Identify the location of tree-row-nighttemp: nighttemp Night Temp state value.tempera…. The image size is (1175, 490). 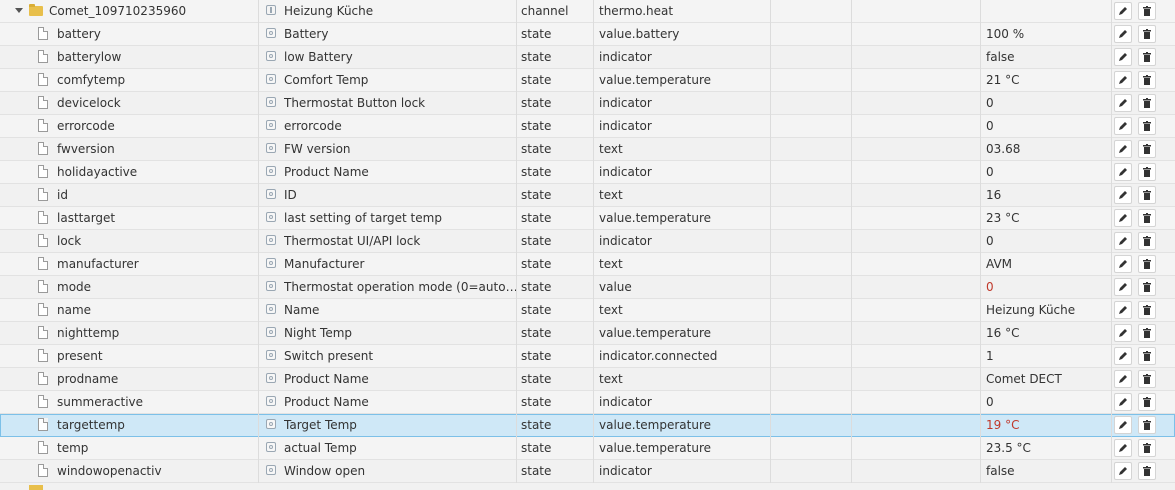
(587, 333).